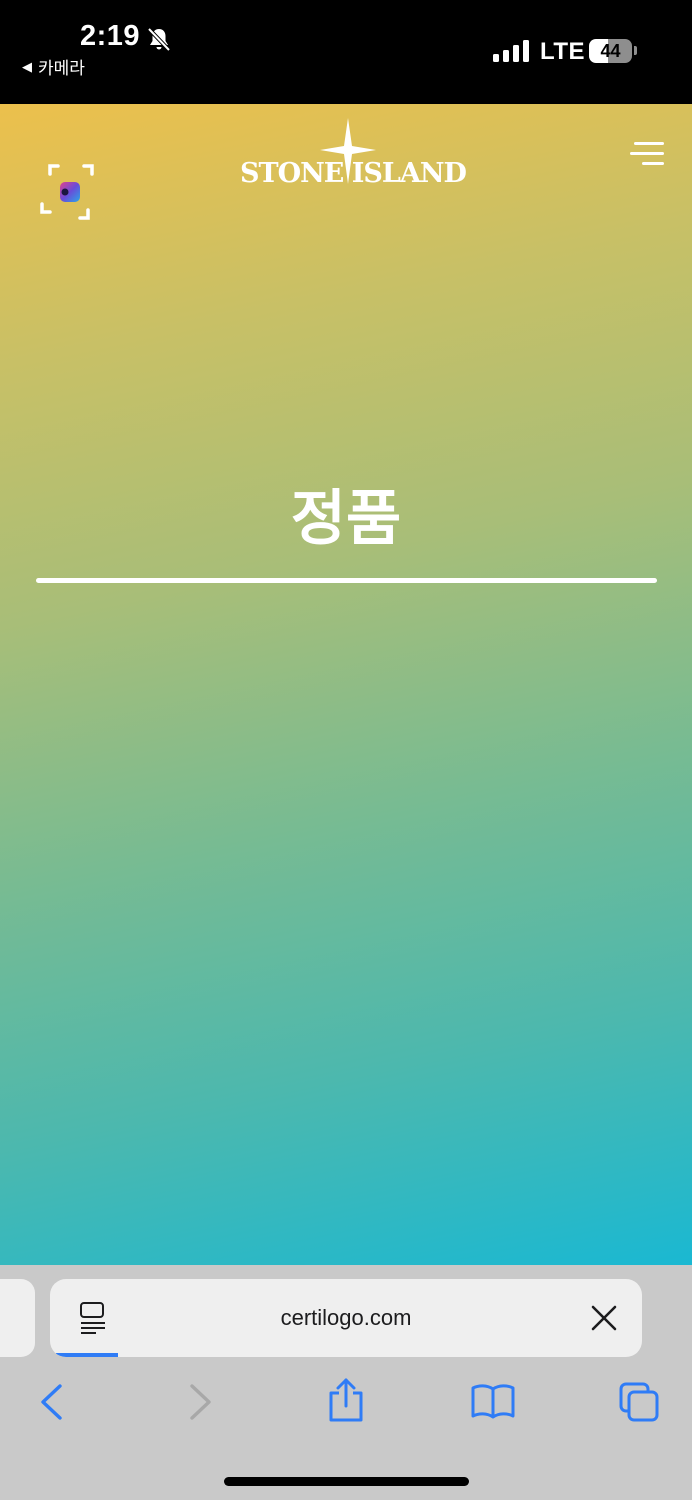 The width and height of the screenshot is (692, 1500). Describe the element at coordinates (346, 1400) in the screenshot. I see `share-icon` at that location.